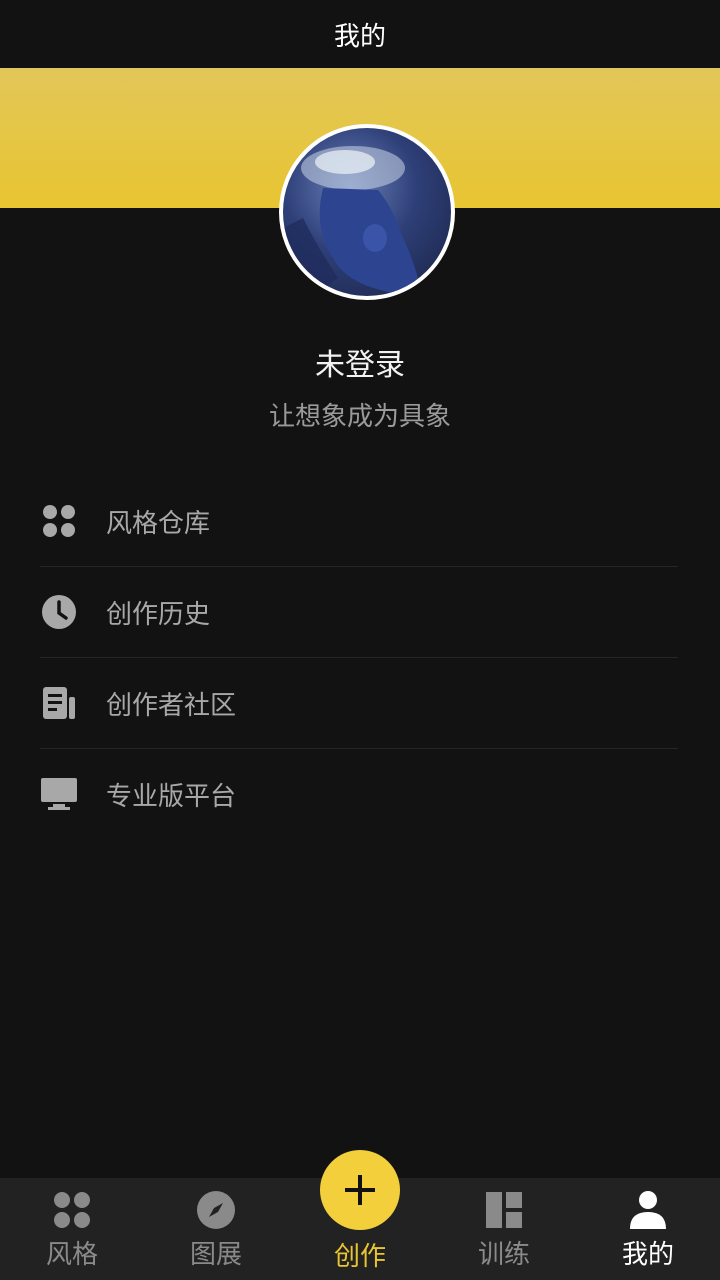 The image size is (720, 1280). Describe the element at coordinates (59, 612) in the screenshot. I see `clock-icon` at that location.